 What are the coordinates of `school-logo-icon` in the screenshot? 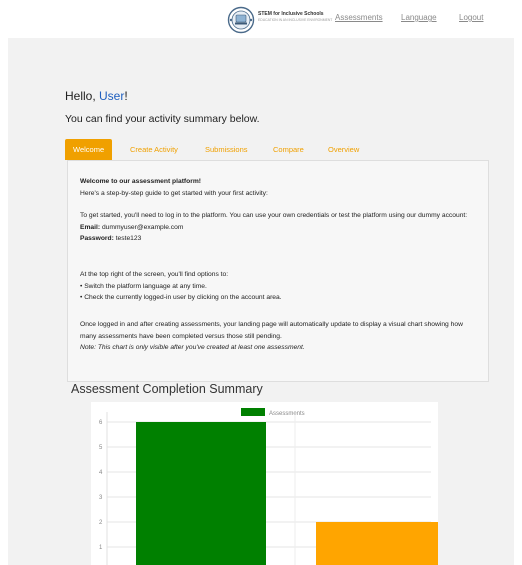 It's located at (241, 20).